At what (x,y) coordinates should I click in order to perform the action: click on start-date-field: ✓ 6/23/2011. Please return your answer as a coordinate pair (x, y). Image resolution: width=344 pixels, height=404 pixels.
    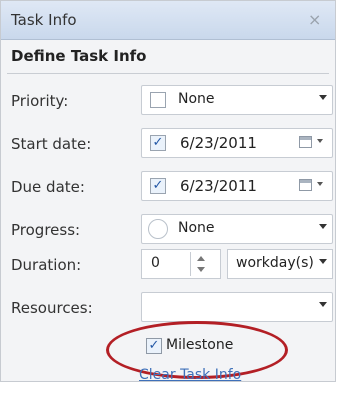
    Looking at the image, I should click on (237, 143).